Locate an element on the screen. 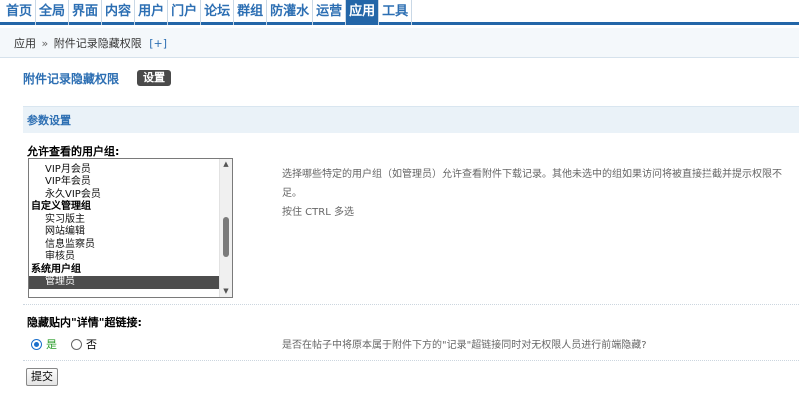  listbox-group: 自定义管理组 is located at coordinates (61, 206).